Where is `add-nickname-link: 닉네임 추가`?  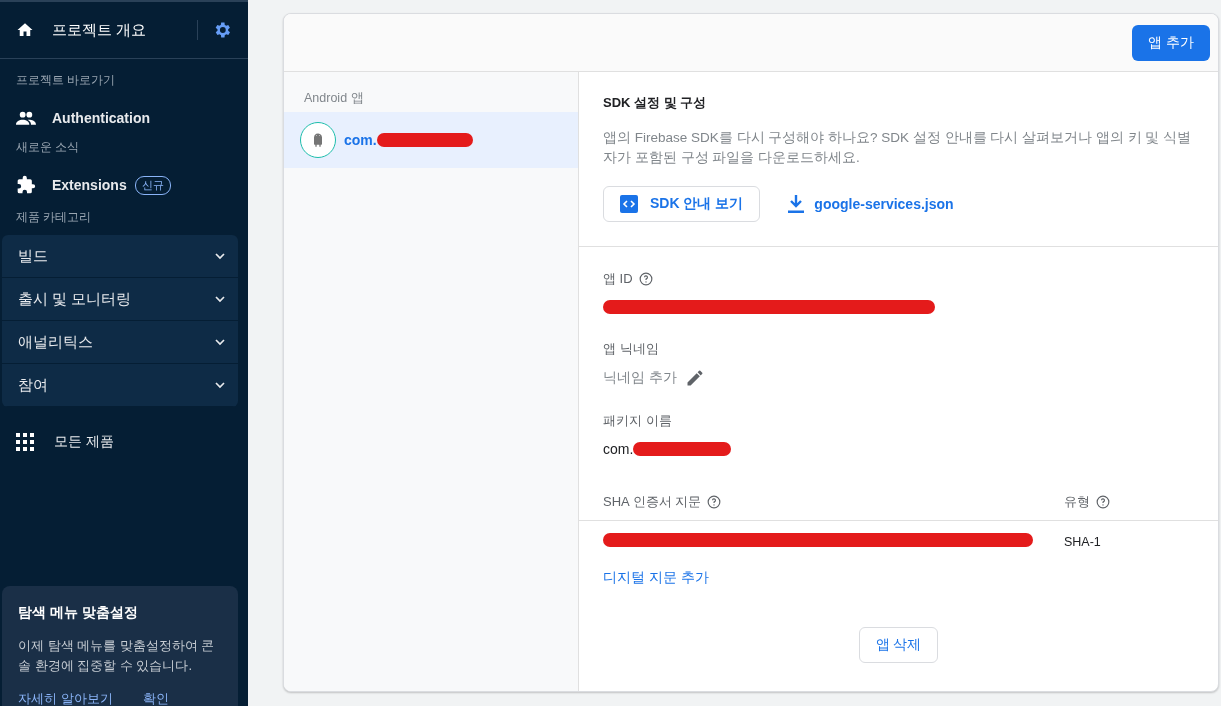
add-nickname-link: 닉네임 추가 is located at coordinates (640, 378).